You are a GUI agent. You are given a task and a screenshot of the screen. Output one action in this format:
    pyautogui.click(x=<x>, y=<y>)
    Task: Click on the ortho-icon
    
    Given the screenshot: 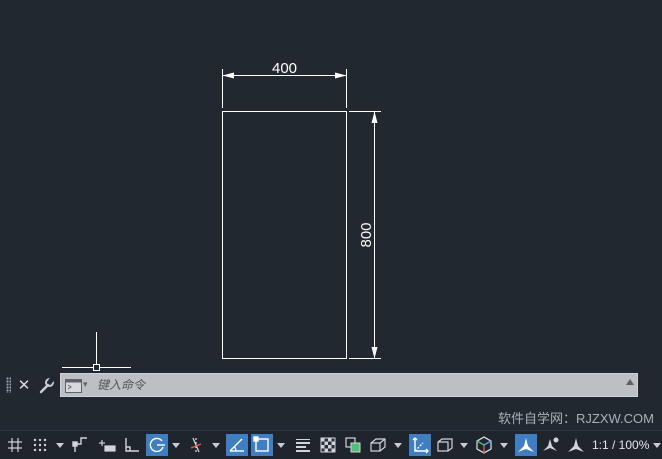 What is the action you would take?
    pyautogui.click(x=132, y=445)
    